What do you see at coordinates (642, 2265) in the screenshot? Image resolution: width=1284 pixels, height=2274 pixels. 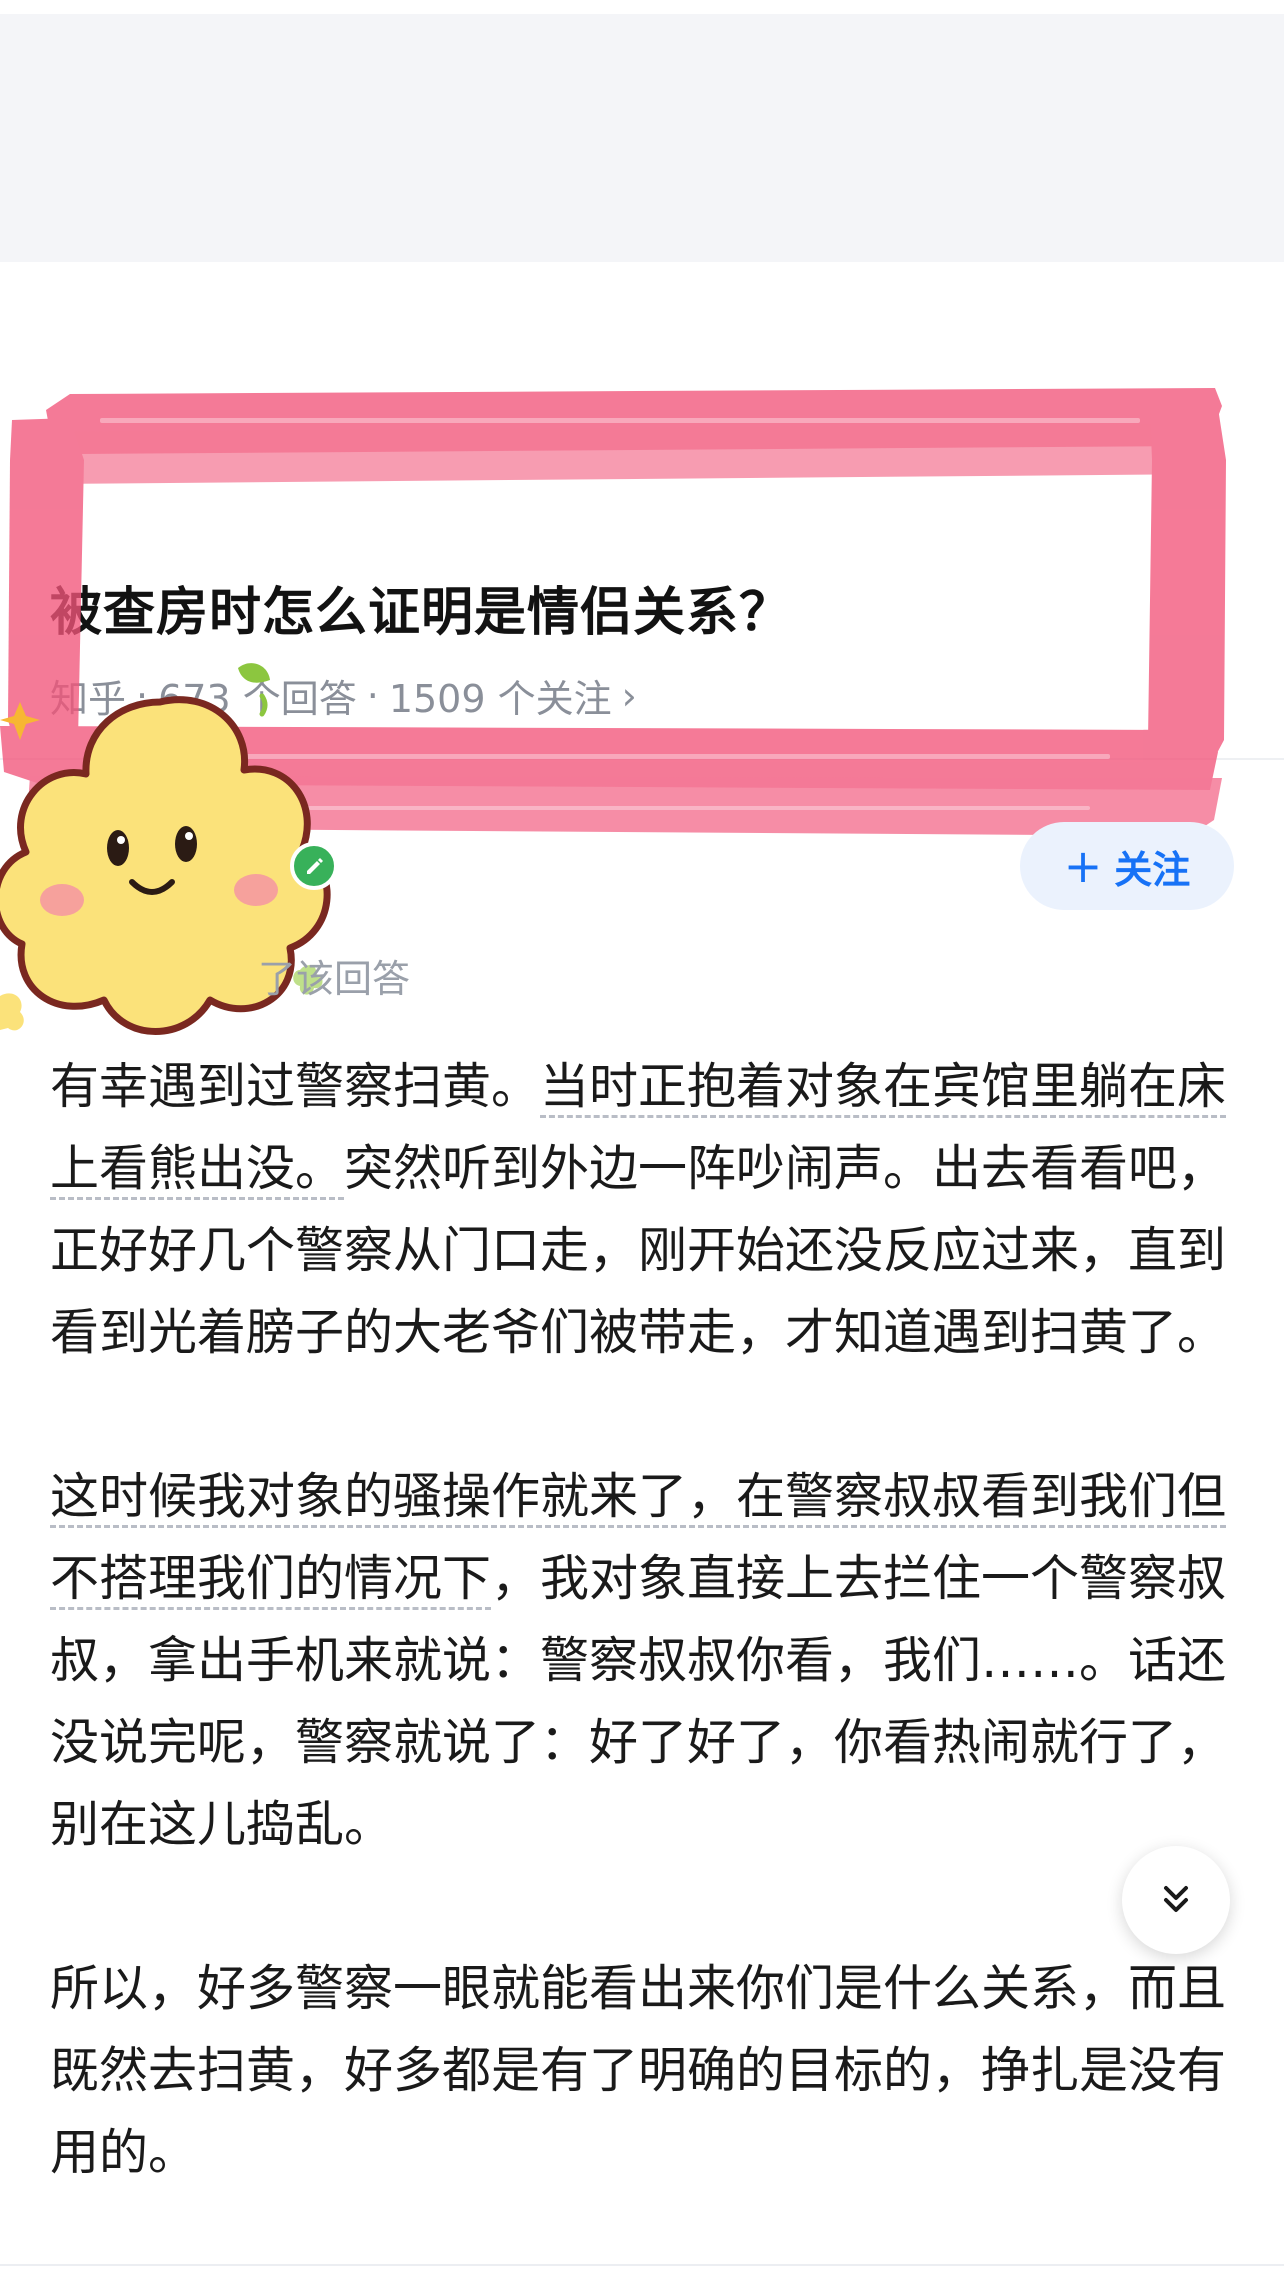 I see `bottom-divider` at bounding box center [642, 2265].